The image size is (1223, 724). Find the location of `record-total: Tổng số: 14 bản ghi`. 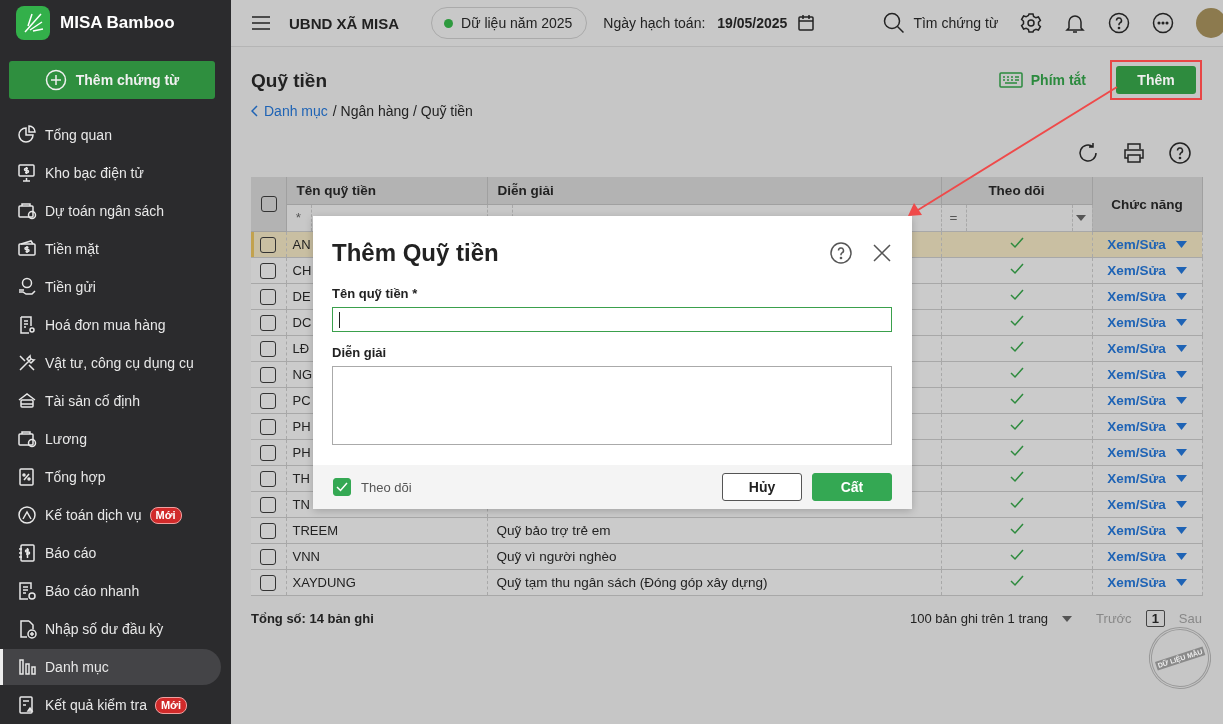

record-total: Tổng số: 14 bản ghi is located at coordinates (312, 618).